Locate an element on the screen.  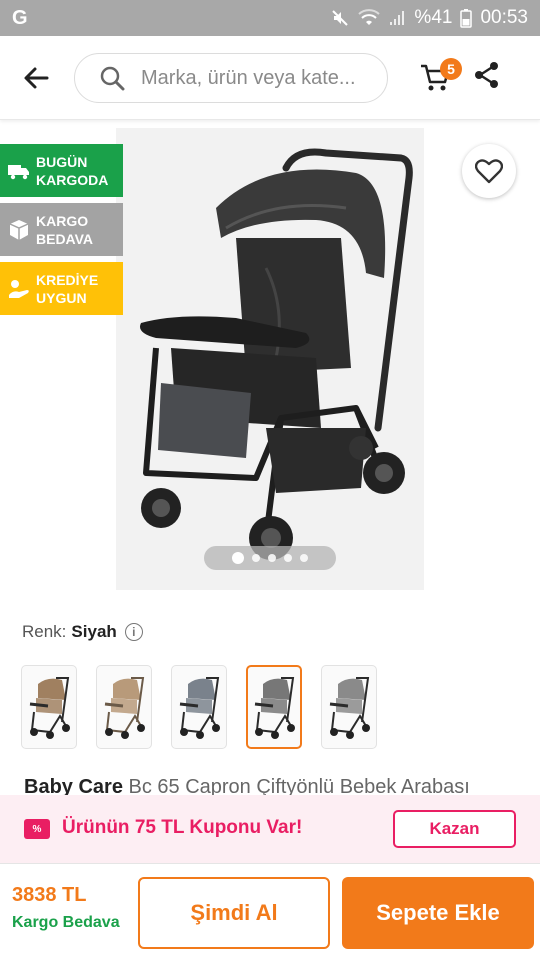
cart-button: 5 is located at coordinates (440, 79).